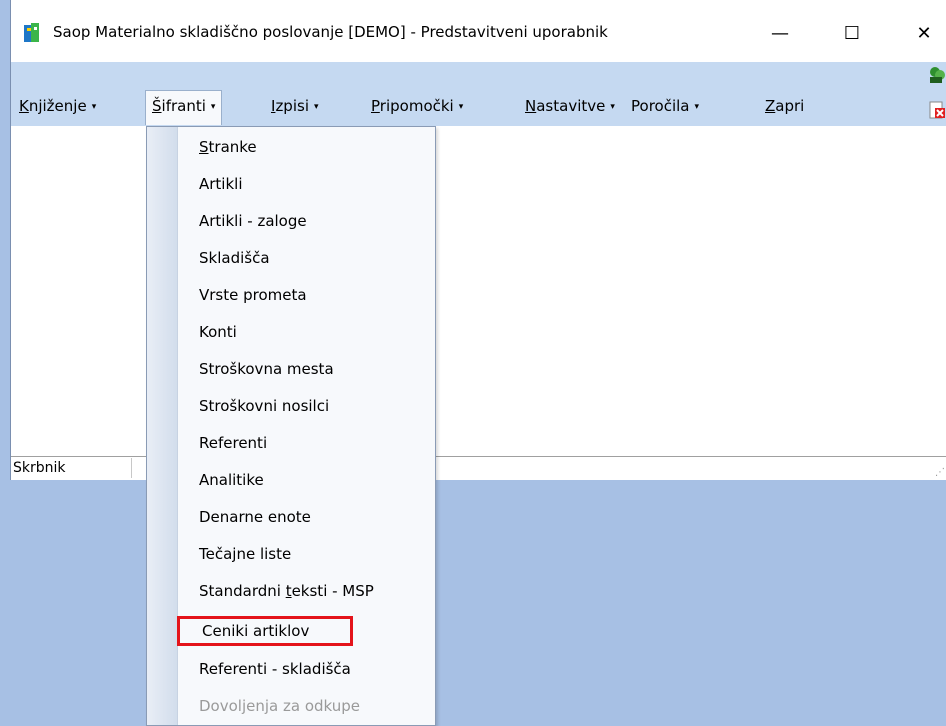 Image resolution: width=946 pixels, height=726 pixels. I want to click on menu-item-vrste-prometa: Vrste prometa, so click(308, 295).